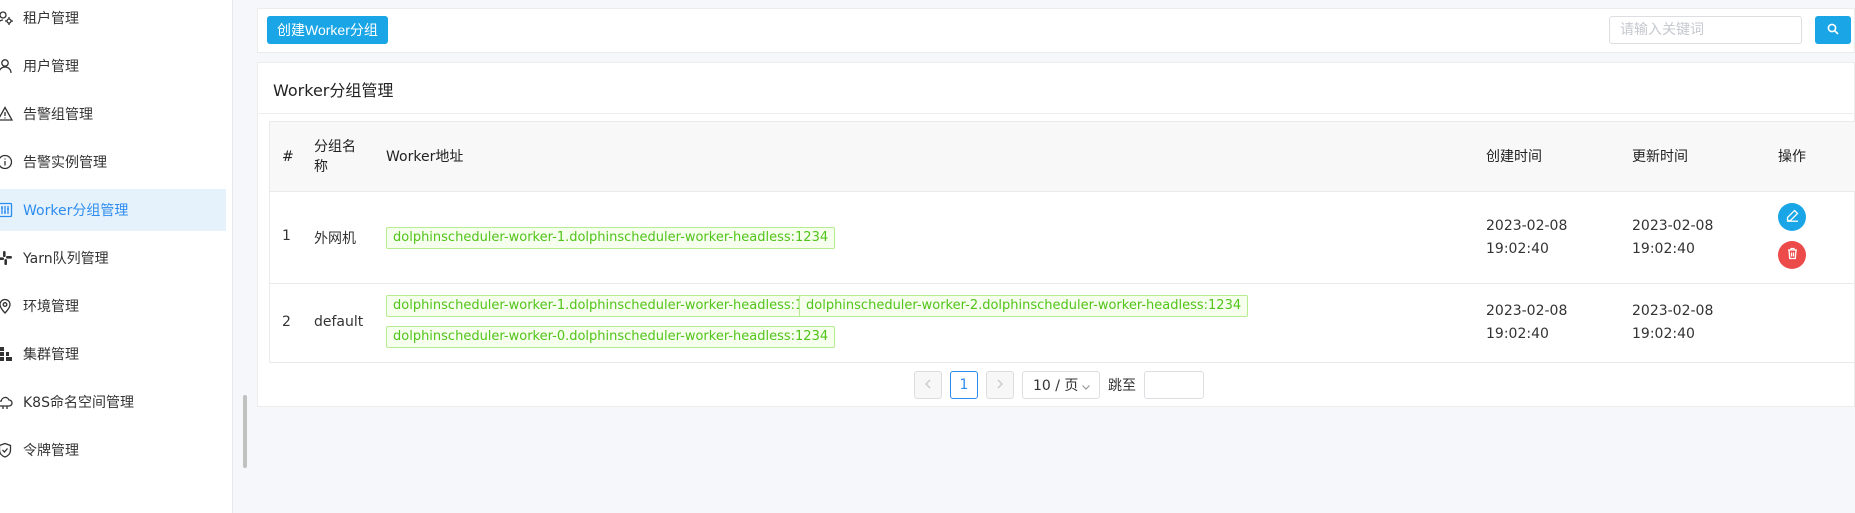  Describe the element at coordinates (113, 19) in the screenshot. I see `sidebar-item-tenant: 租户管理` at that location.